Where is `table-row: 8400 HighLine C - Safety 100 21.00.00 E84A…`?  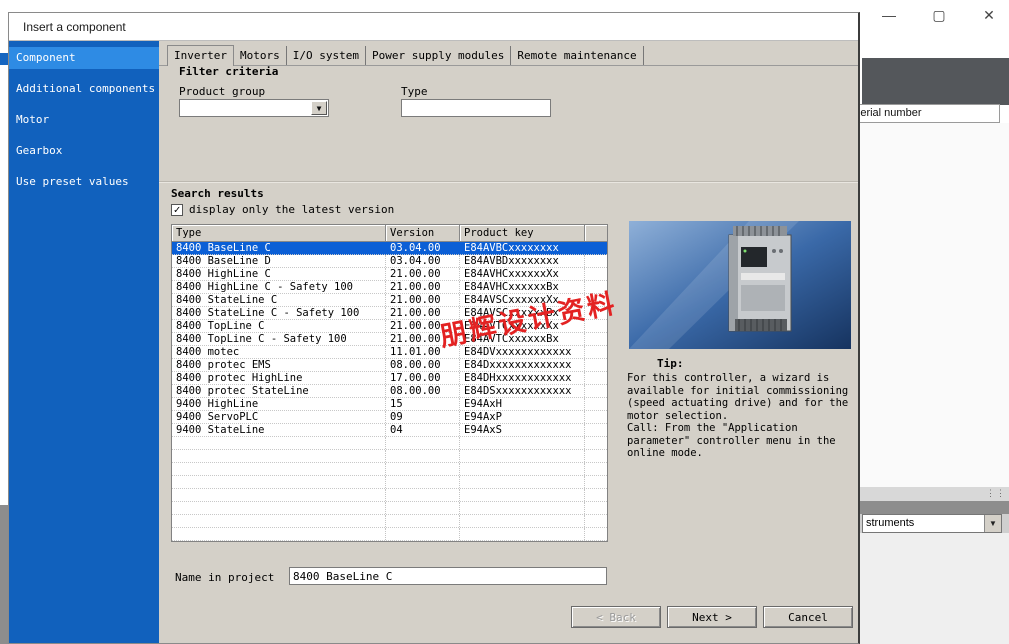 table-row: 8400 HighLine C - Safety 100 21.00.00 E84A… is located at coordinates (389, 287).